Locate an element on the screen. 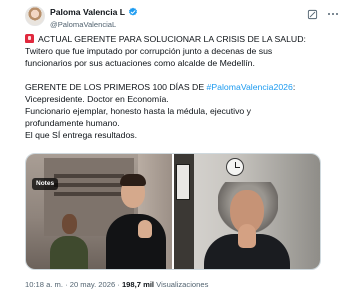 The width and height of the screenshot is (350, 297). man-in-suit-body is located at coordinates (136, 241).